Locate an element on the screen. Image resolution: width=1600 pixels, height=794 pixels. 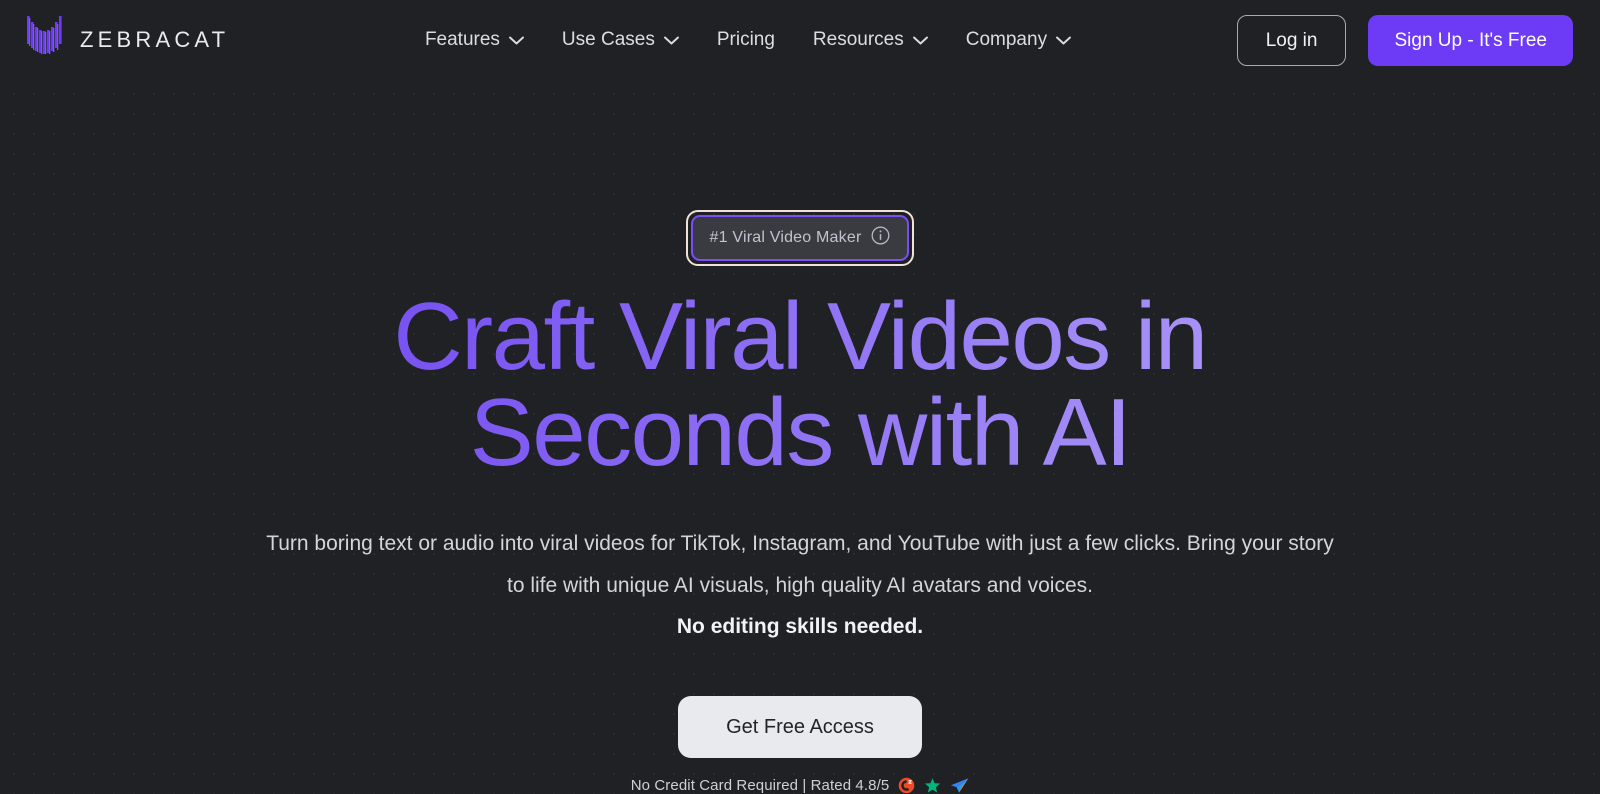
get-free-access-button: Get Free Access is located at coordinates (800, 726).